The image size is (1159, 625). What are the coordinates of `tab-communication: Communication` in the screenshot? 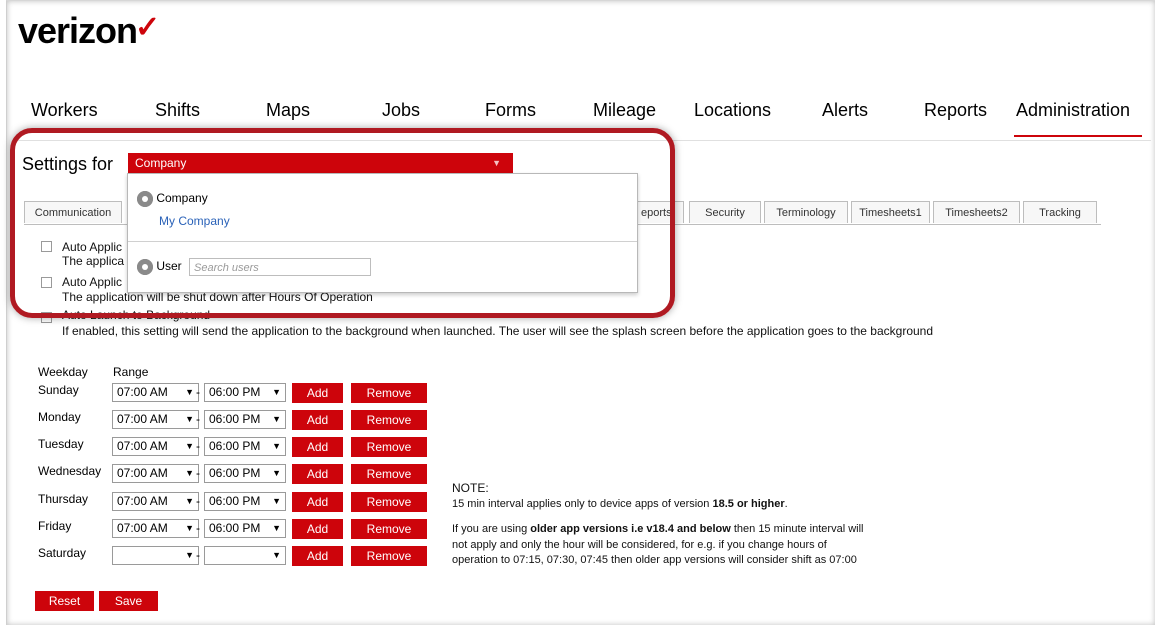 It's located at (73, 212).